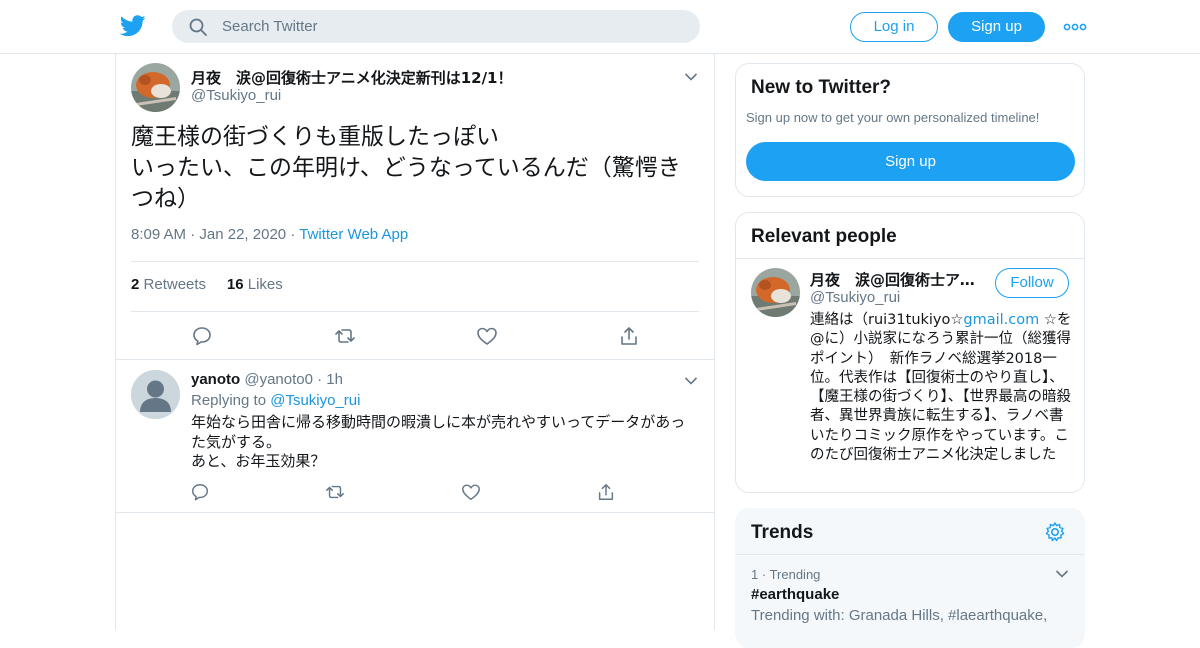  I want to click on reply-author-handle: @yanoto0, so click(278, 379).